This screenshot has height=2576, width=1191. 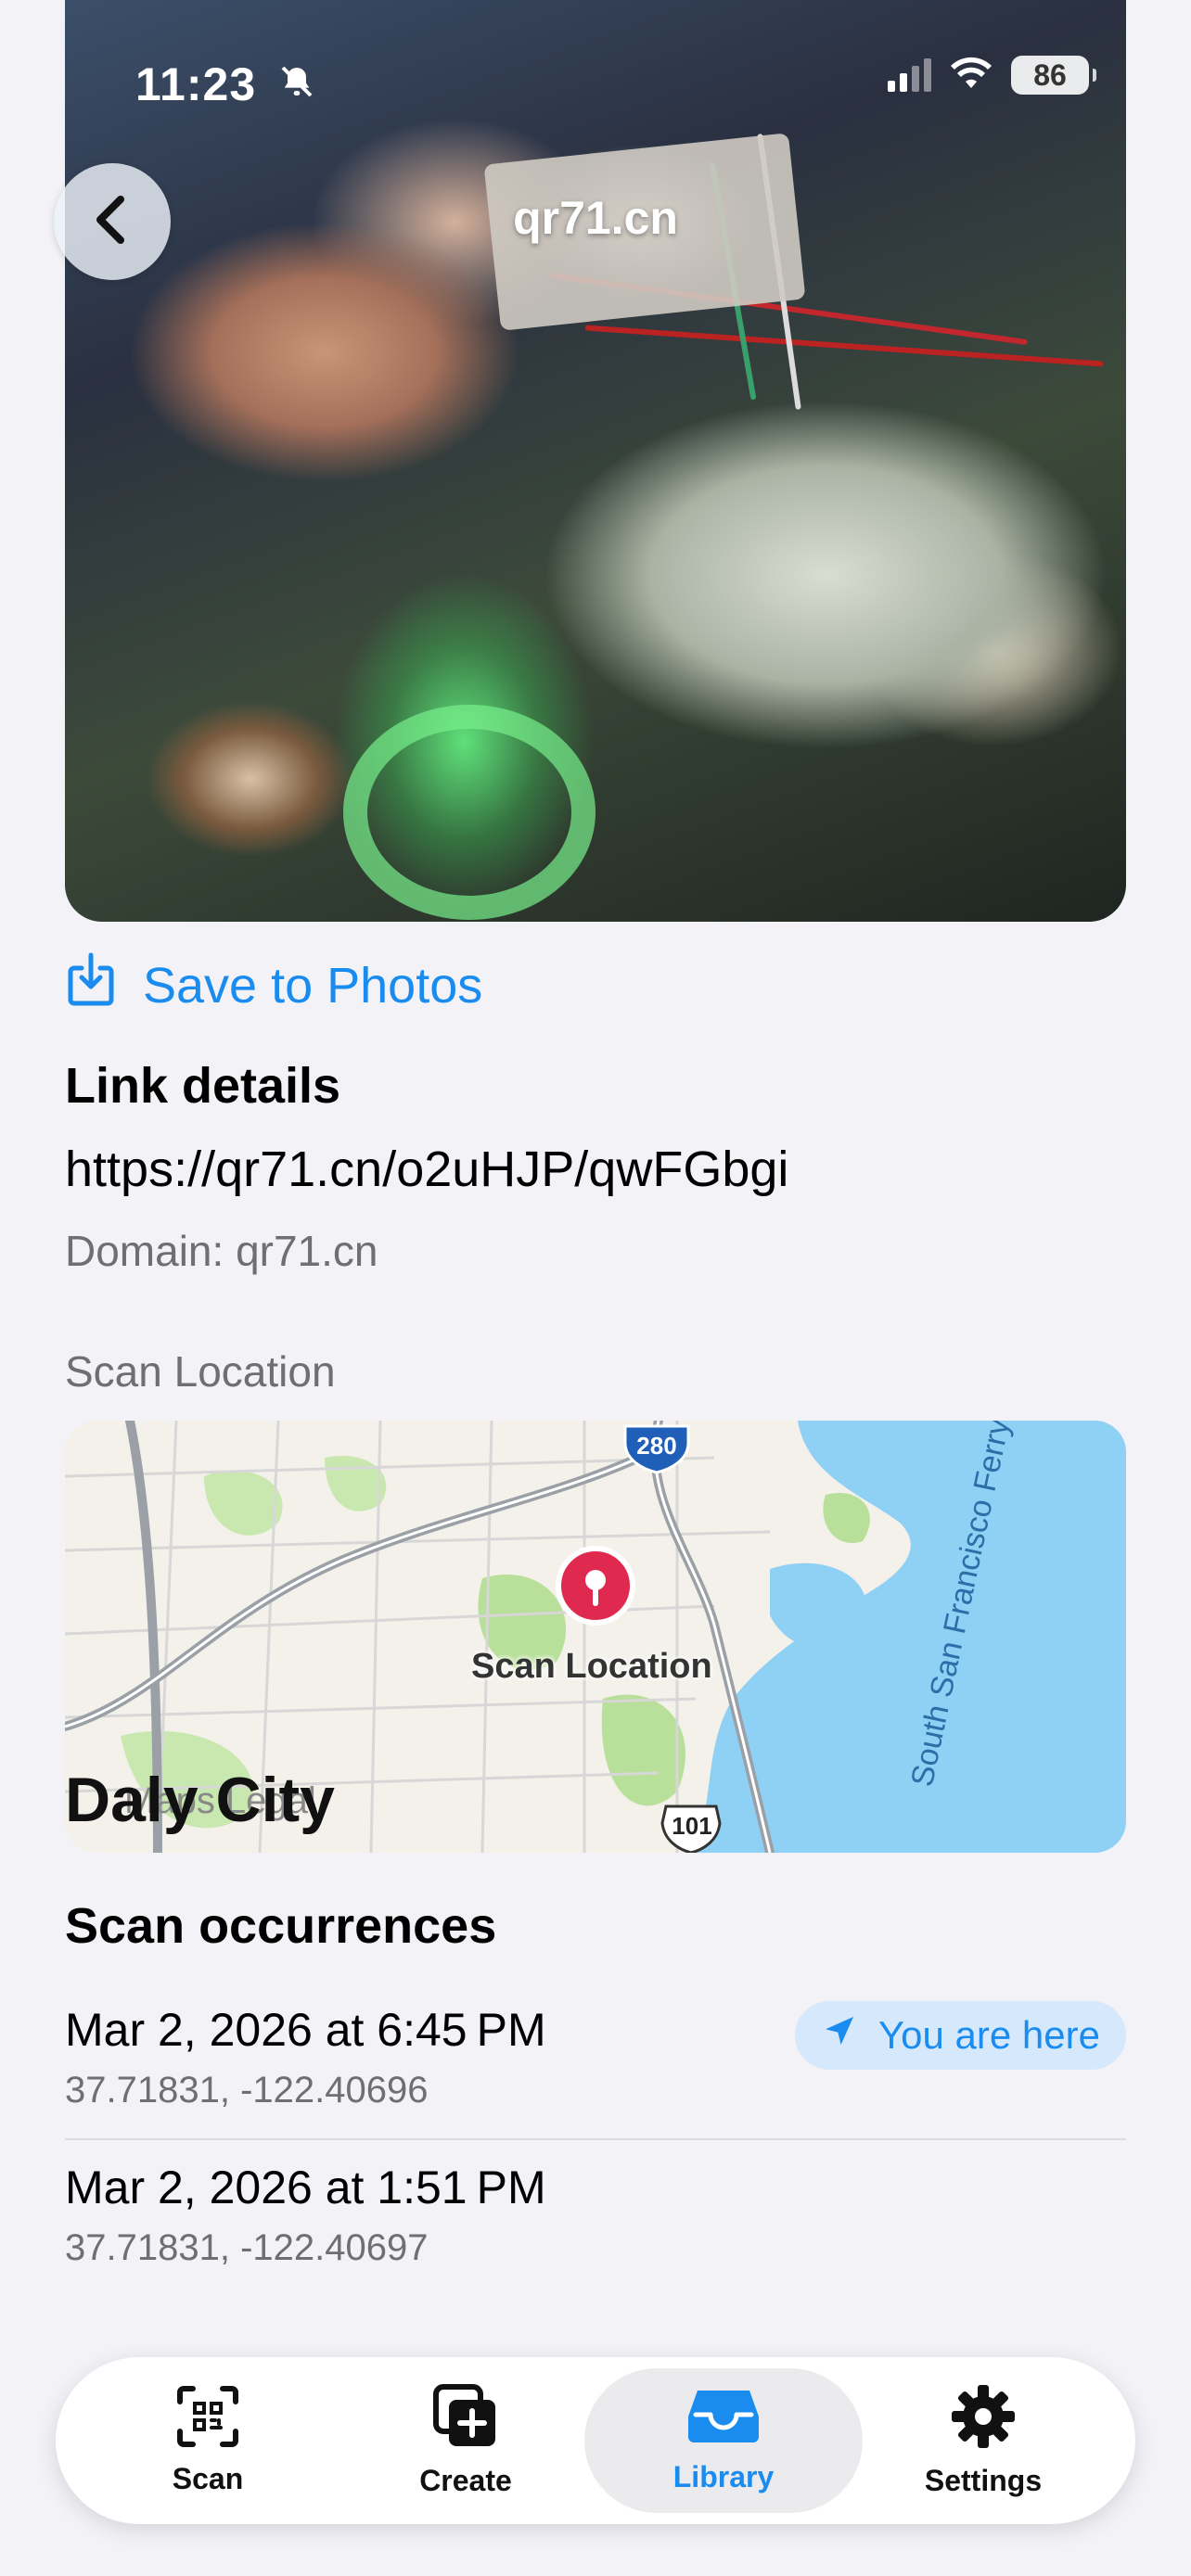 What do you see at coordinates (200, 1371) in the screenshot?
I see `scan-location-heading: Scan Location` at bounding box center [200, 1371].